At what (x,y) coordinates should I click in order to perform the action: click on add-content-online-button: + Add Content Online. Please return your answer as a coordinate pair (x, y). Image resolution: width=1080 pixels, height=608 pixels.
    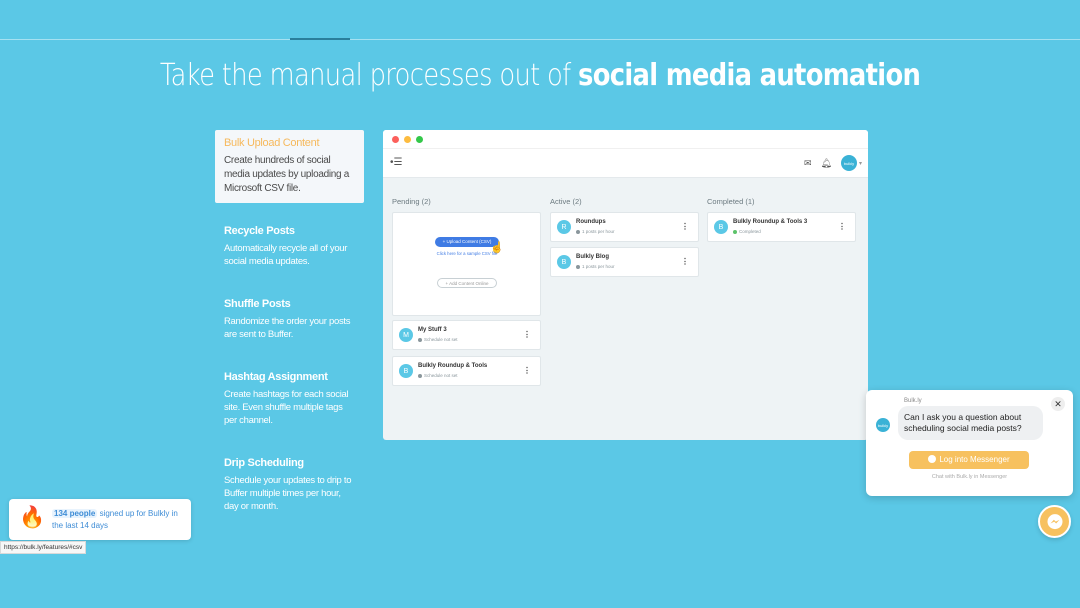
    Looking at the image, I should click on (467, 283).